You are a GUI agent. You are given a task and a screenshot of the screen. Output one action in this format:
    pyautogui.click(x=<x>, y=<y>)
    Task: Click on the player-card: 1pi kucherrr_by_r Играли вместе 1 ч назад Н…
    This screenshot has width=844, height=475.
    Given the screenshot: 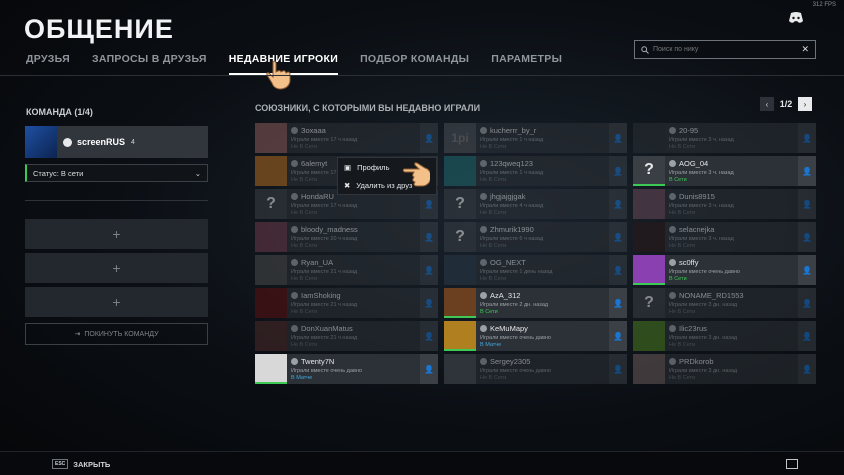 What is the action you would take?
    pyautogui.click(x=535, y=138)
    